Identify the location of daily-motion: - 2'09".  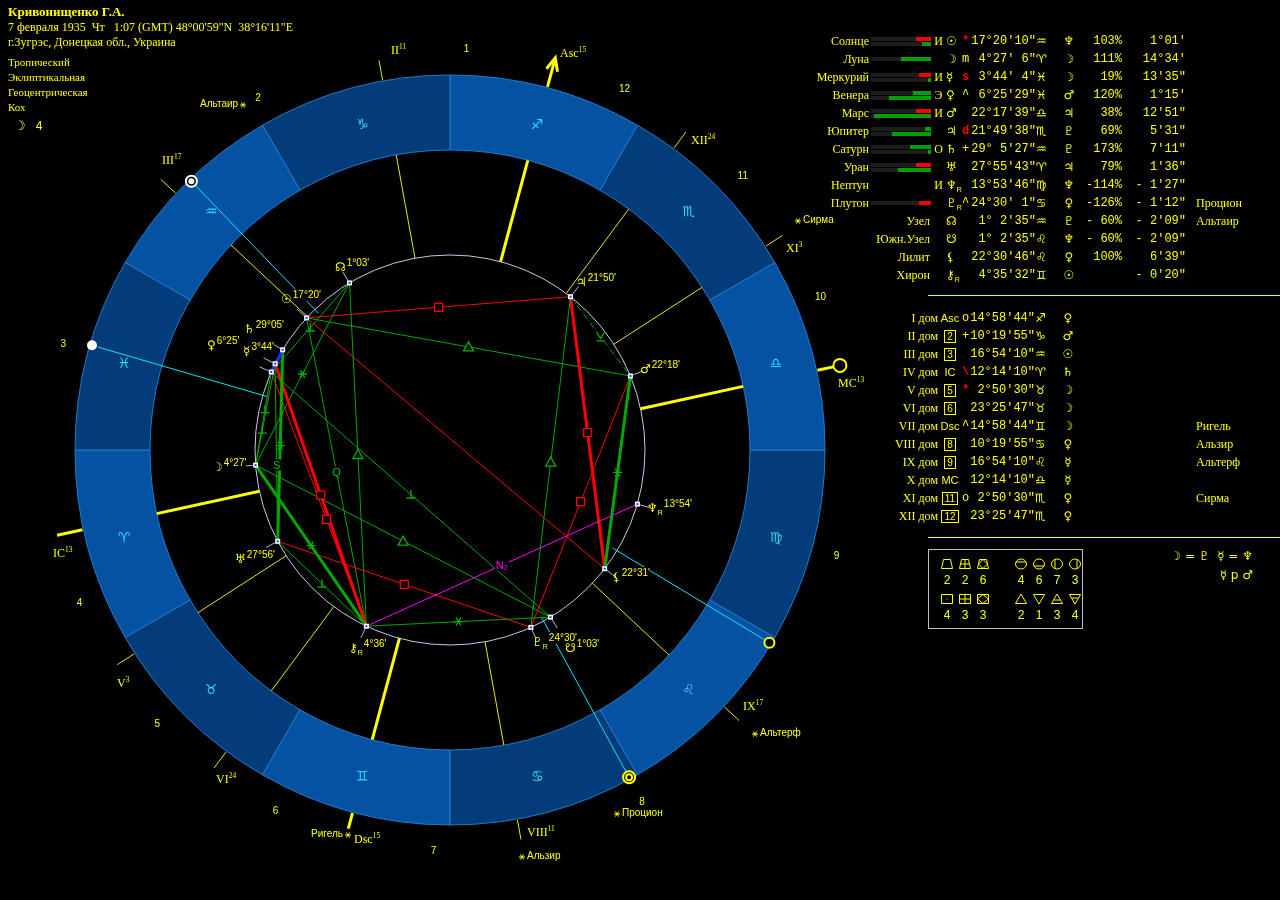
(1160, 239).